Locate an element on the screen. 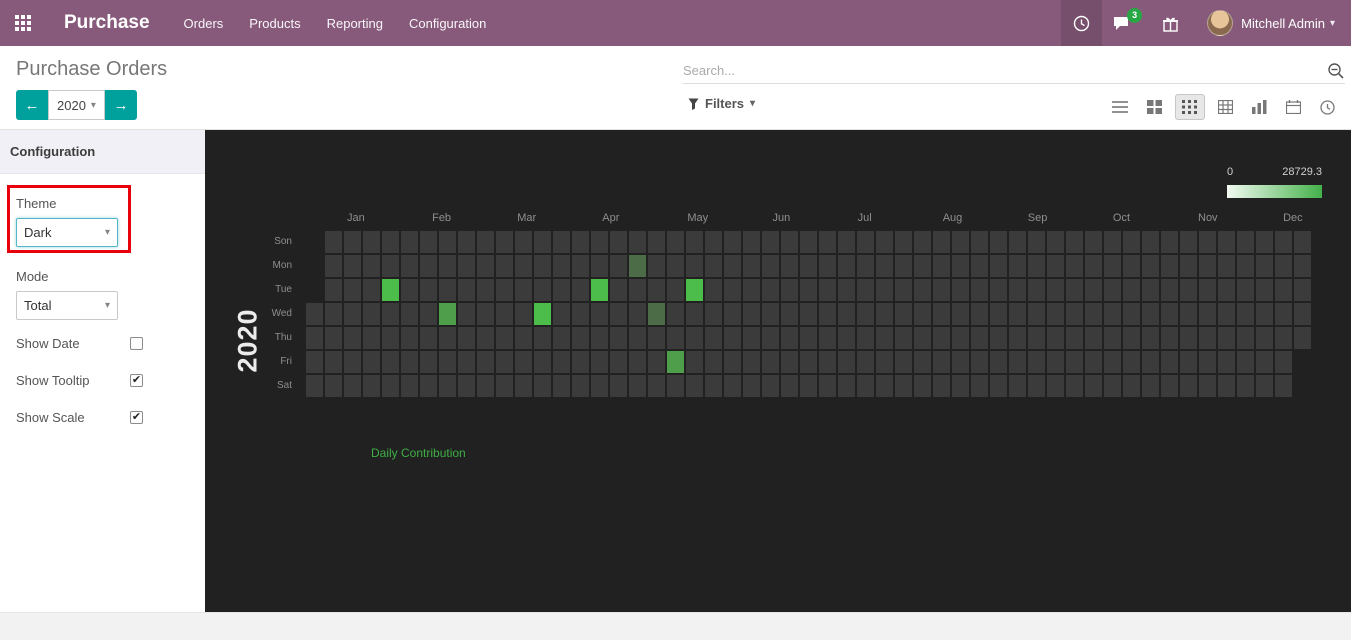 Image resolution: width=1351 pixels, height=640 pixels. year-selector-button: 2020 ▾ is located at coordinates (76, 105).